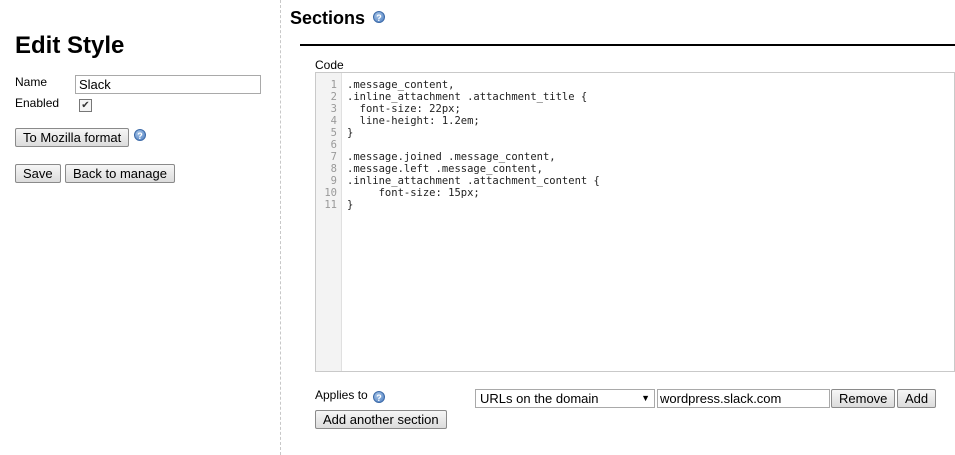  I want to click on line-number: 10, so click(330, 193).